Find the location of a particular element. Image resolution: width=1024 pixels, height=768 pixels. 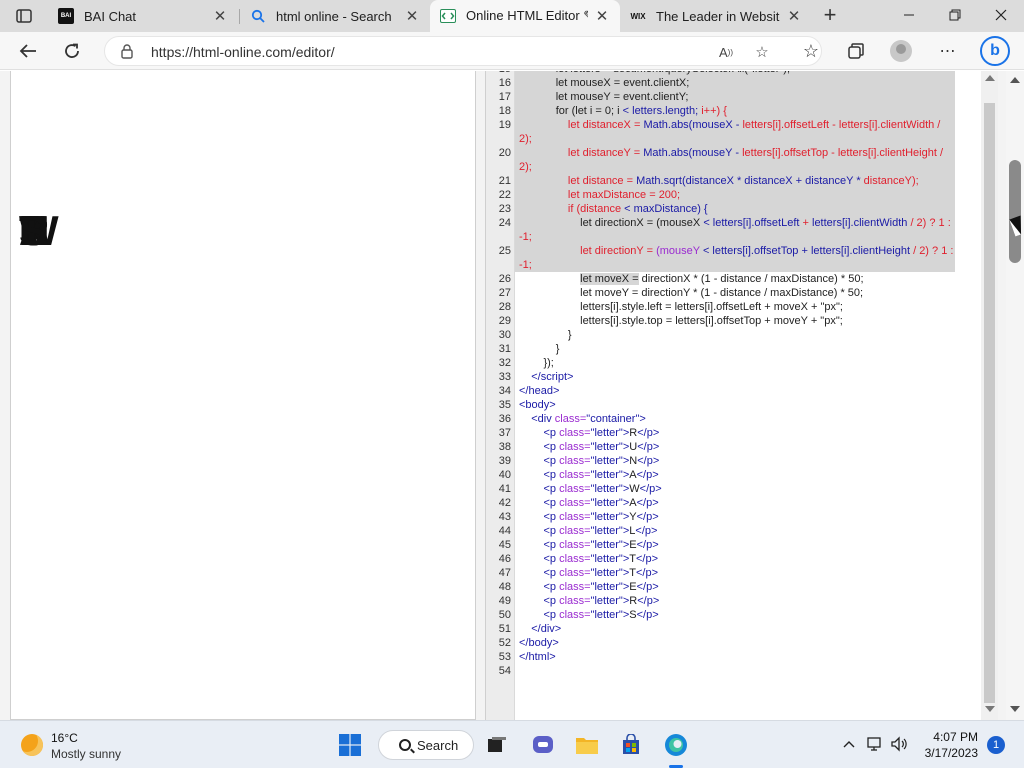

code-text: </head> is located at coordinates (735, 391).